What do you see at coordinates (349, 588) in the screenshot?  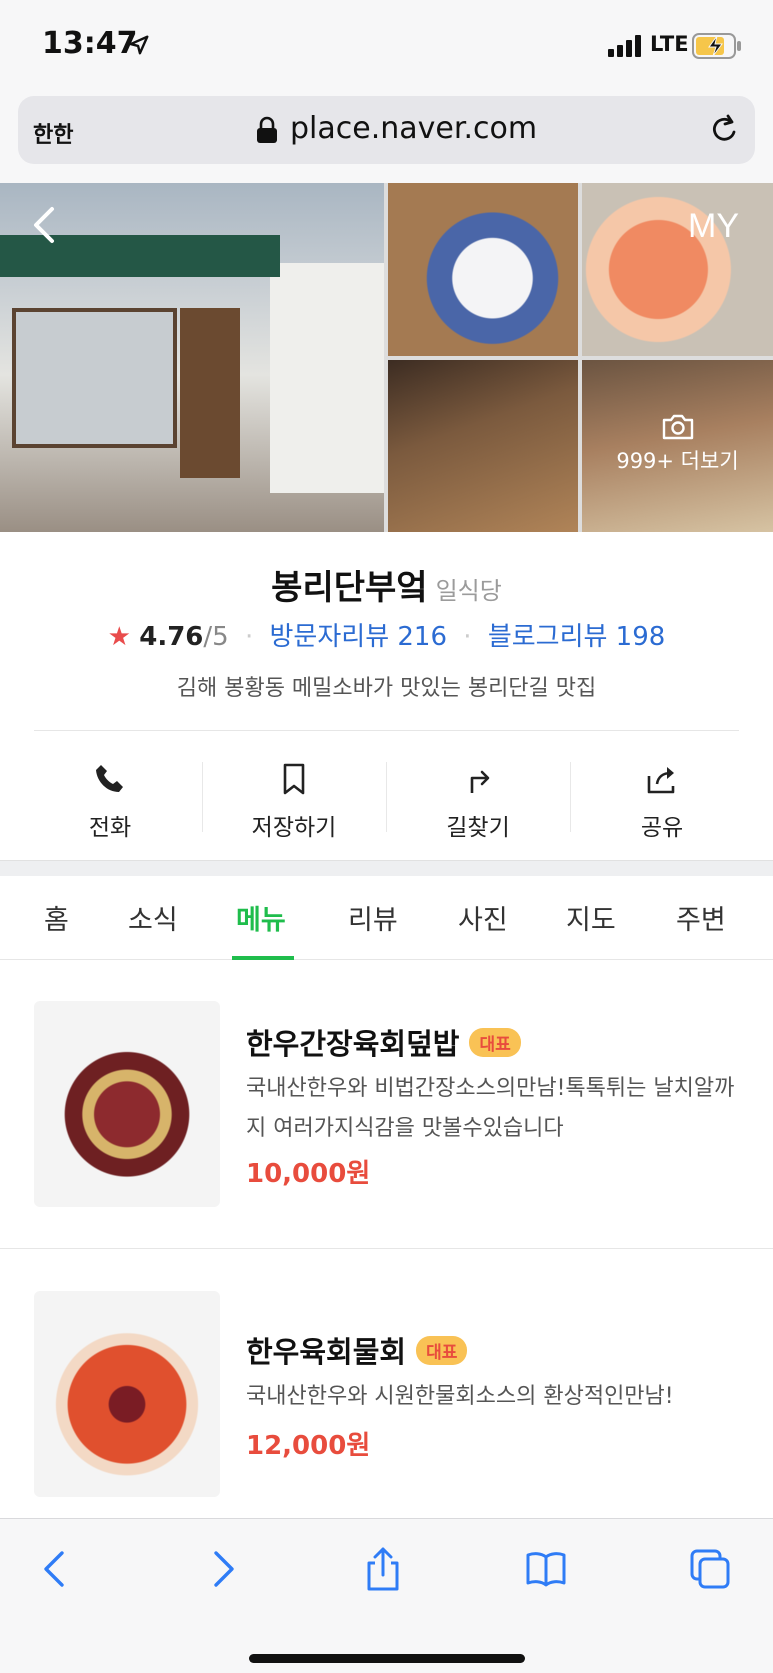 I see `place-name: 봉리단부엌` at bounding box center [349, 588].